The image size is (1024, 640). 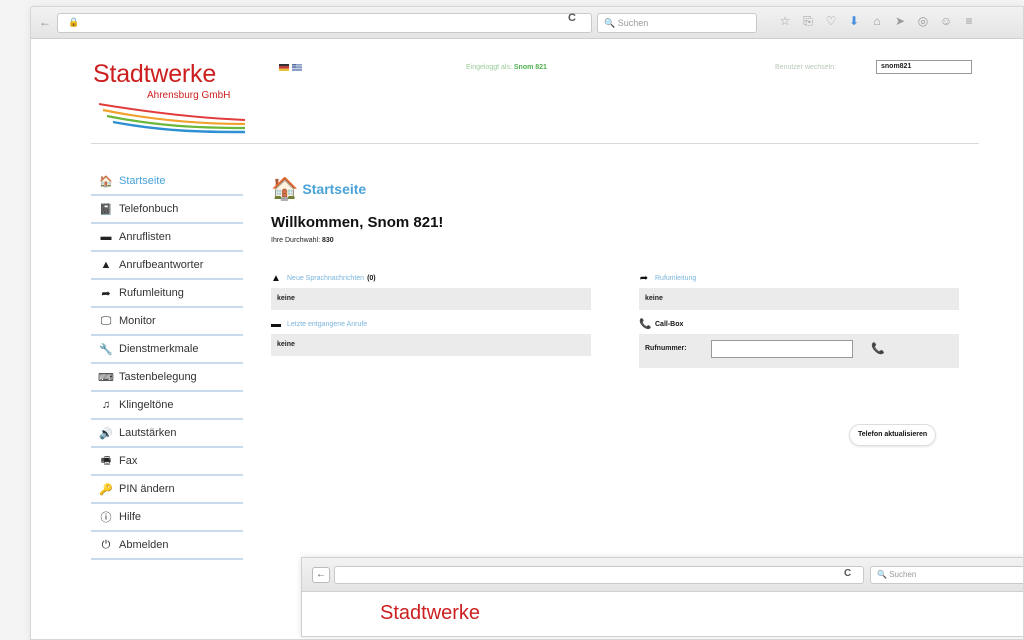 I want to click on star-icon: ☆, so click(x=785, y=21).